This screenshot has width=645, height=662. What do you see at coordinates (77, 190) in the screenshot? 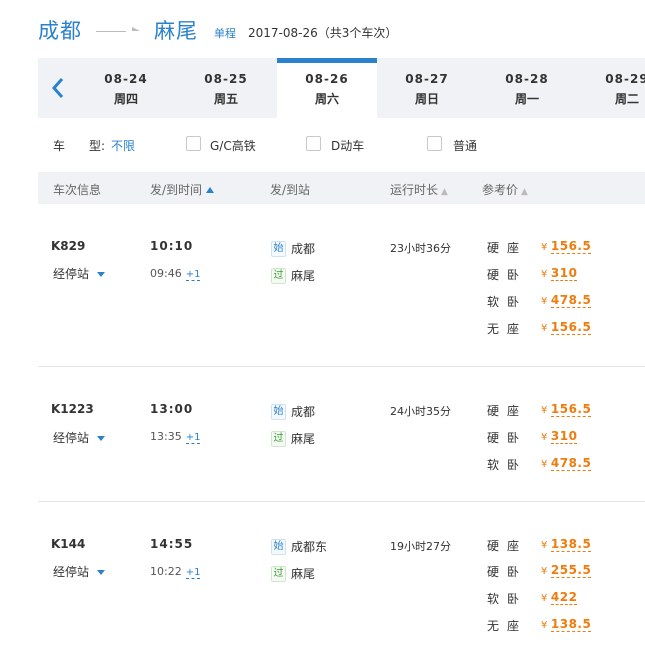
I see `col-train-info: 车次信息` at bounding box center [77, 190].